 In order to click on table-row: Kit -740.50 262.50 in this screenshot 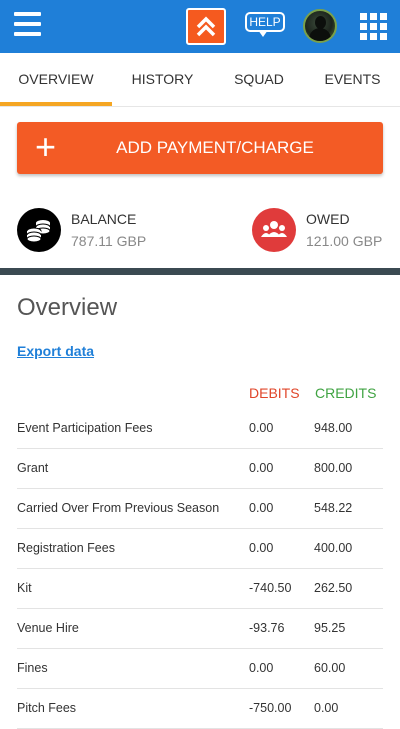, I will do `click(200, 589)`.